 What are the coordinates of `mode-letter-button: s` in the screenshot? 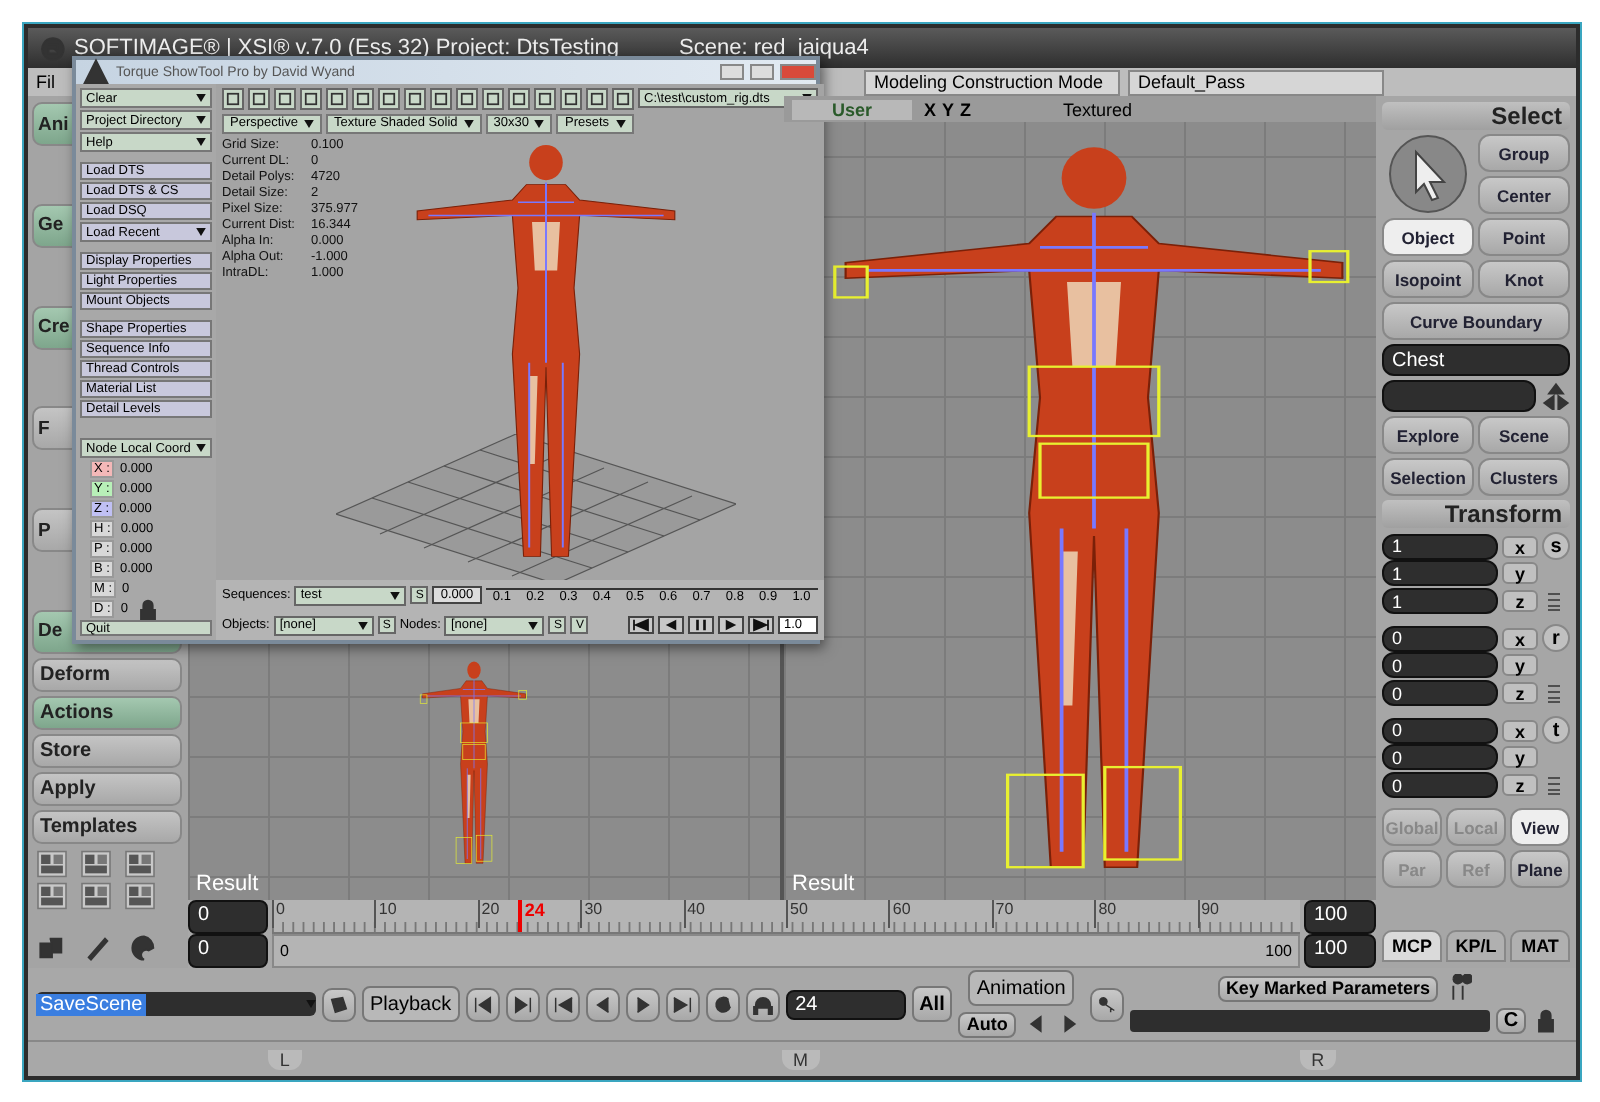 It's located at (1556, 546).